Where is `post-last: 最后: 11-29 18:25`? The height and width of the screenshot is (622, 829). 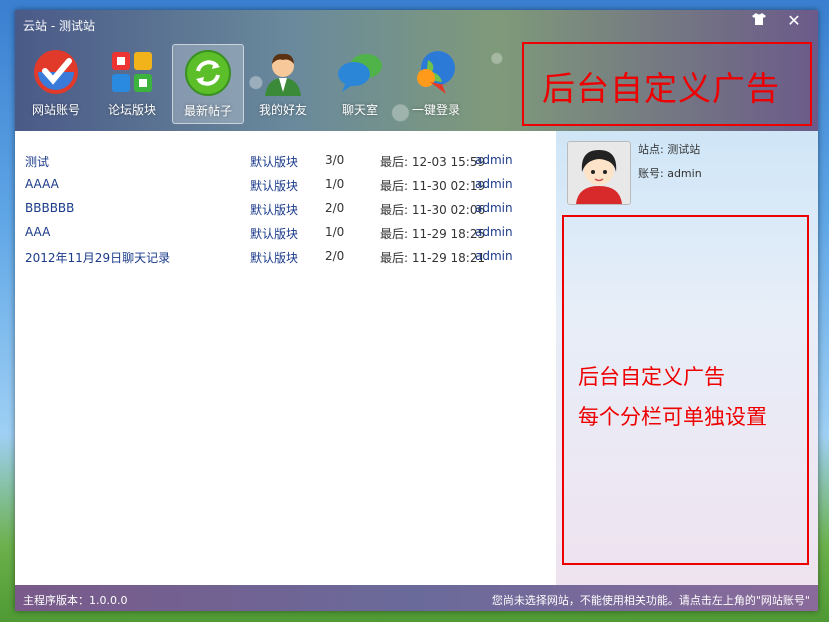 post-last: 最后: 11-29 18:25 is located at coordinates (433, 234).